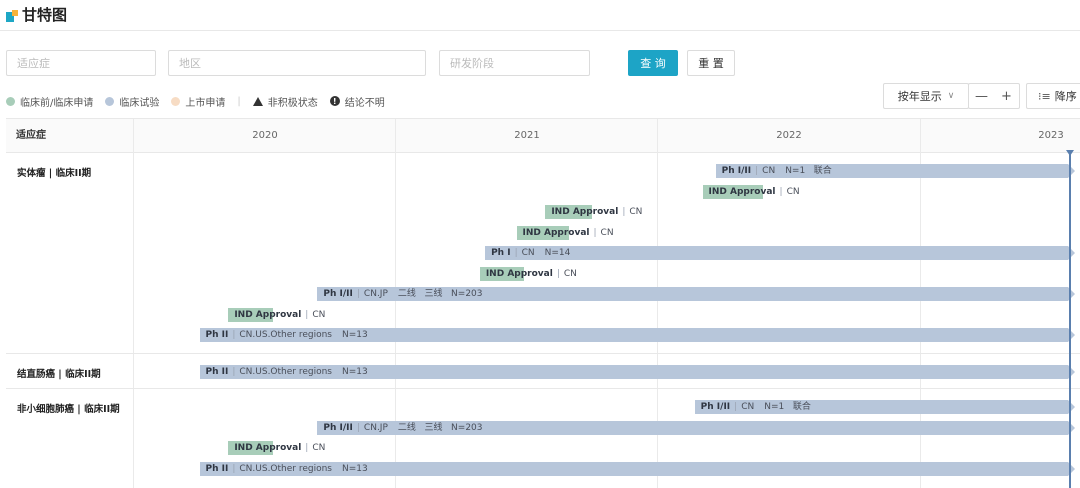  What do you see at coordinates (45, 15) in the screenshot?
I see `page-title: 甘特图` at bounding box center [45, 15].